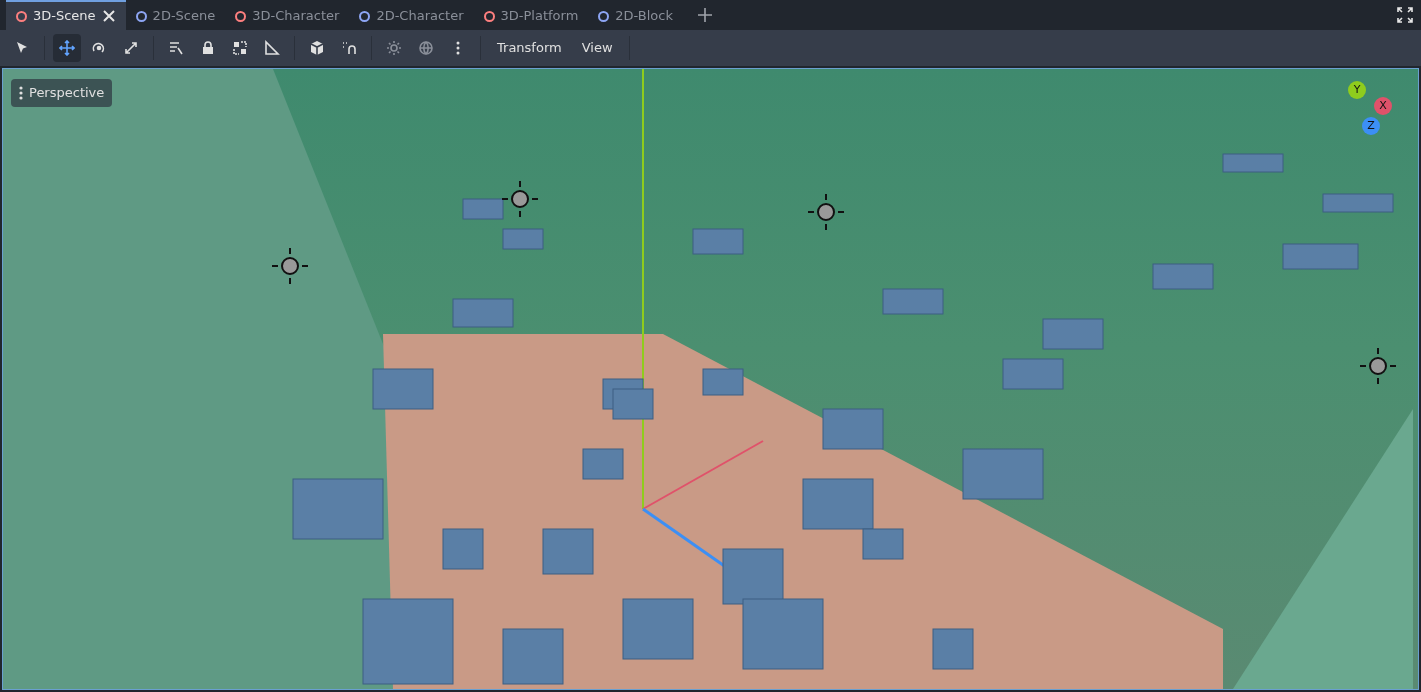 The height and width of the screenshot is (692, 1421). Describe the element at coordinates (176, 48) in the screenshot. I see `list-select-icon` at that location.